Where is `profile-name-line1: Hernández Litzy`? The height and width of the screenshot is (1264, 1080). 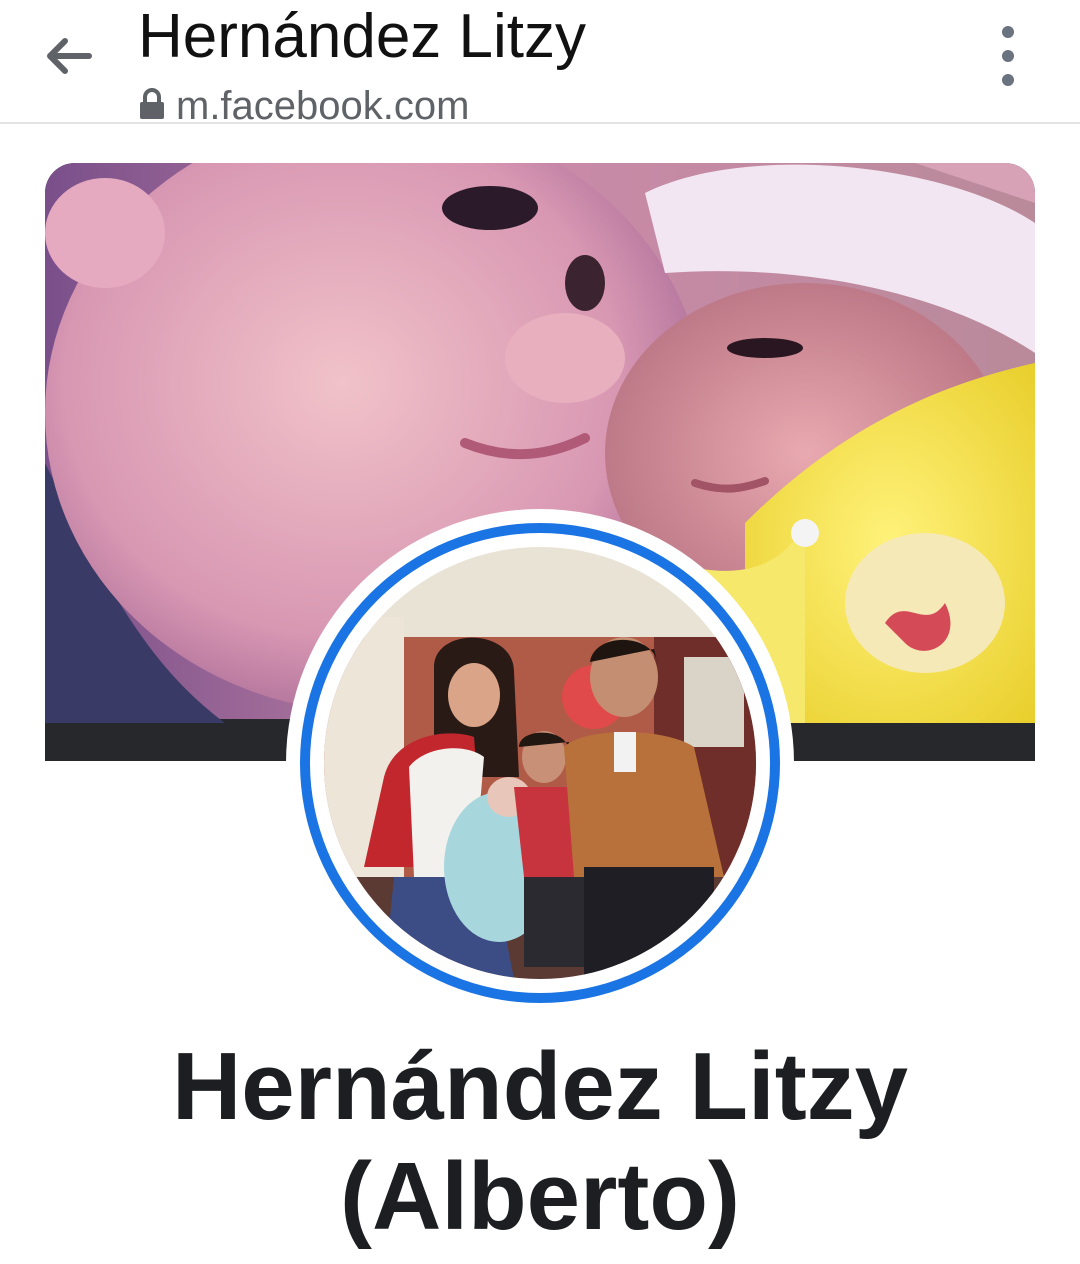
profile-name-line1: Hernández Litzy is located at coordinates (540, 1086).